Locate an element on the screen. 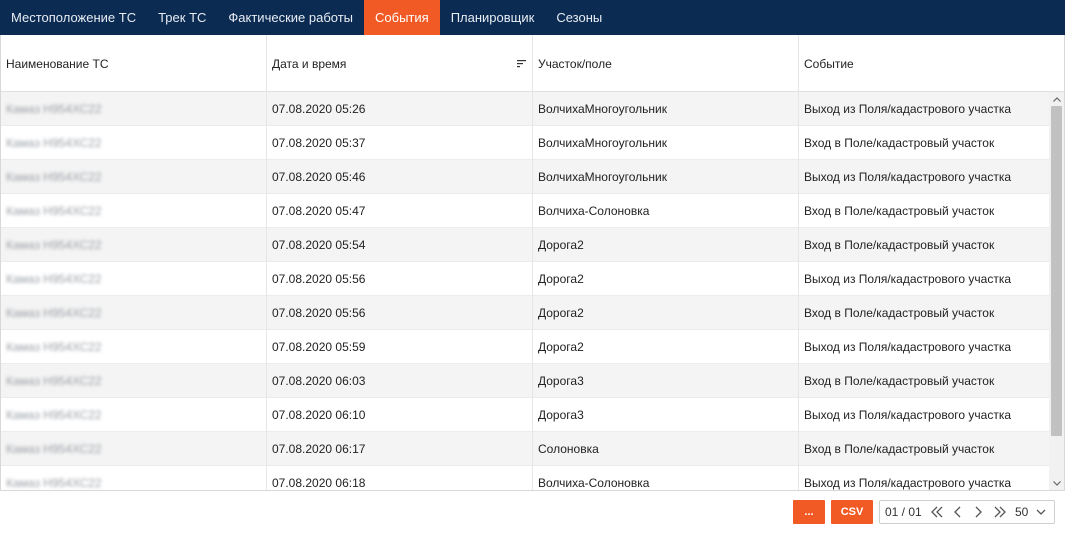  datetime-cell: 07.08.2020 06:18 is located at coordinates (400, 478).